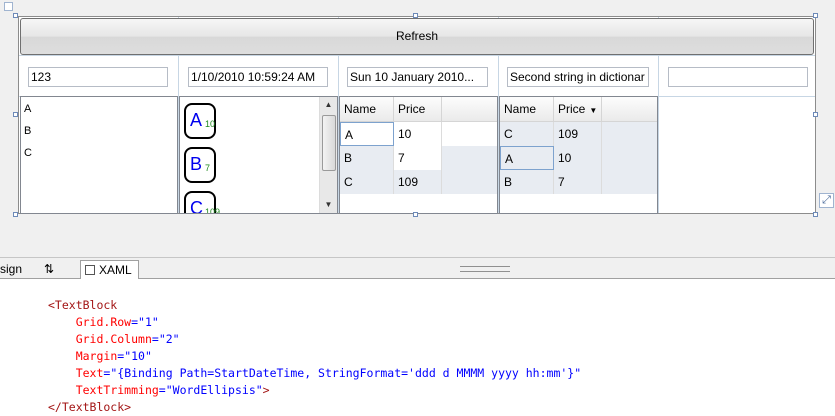  Describe the element at coordinates (89, 373) in the screenshot. I see `code-attr-name: Text` at that location.